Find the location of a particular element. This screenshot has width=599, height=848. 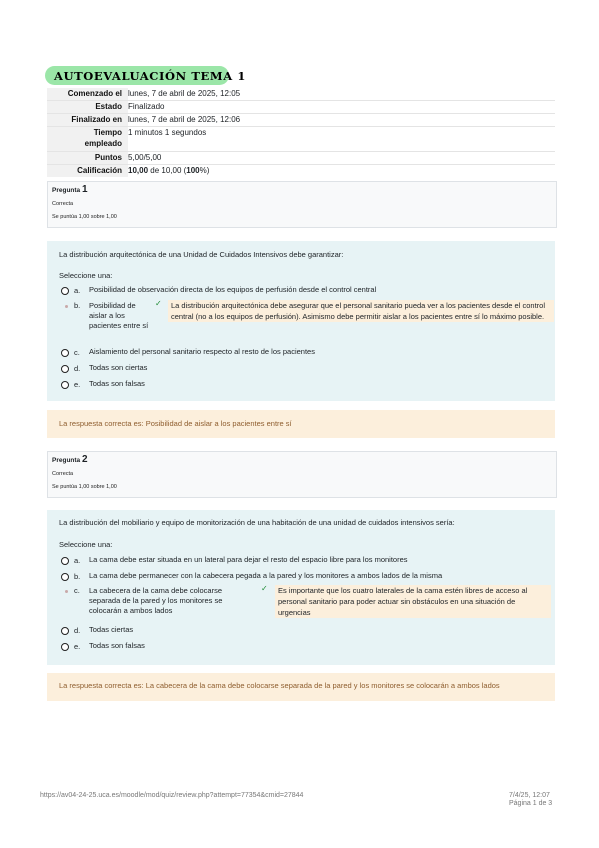

summary-value: lunes, 7 de abril de 2025, 12:06 is located at coordinates (184, 119).